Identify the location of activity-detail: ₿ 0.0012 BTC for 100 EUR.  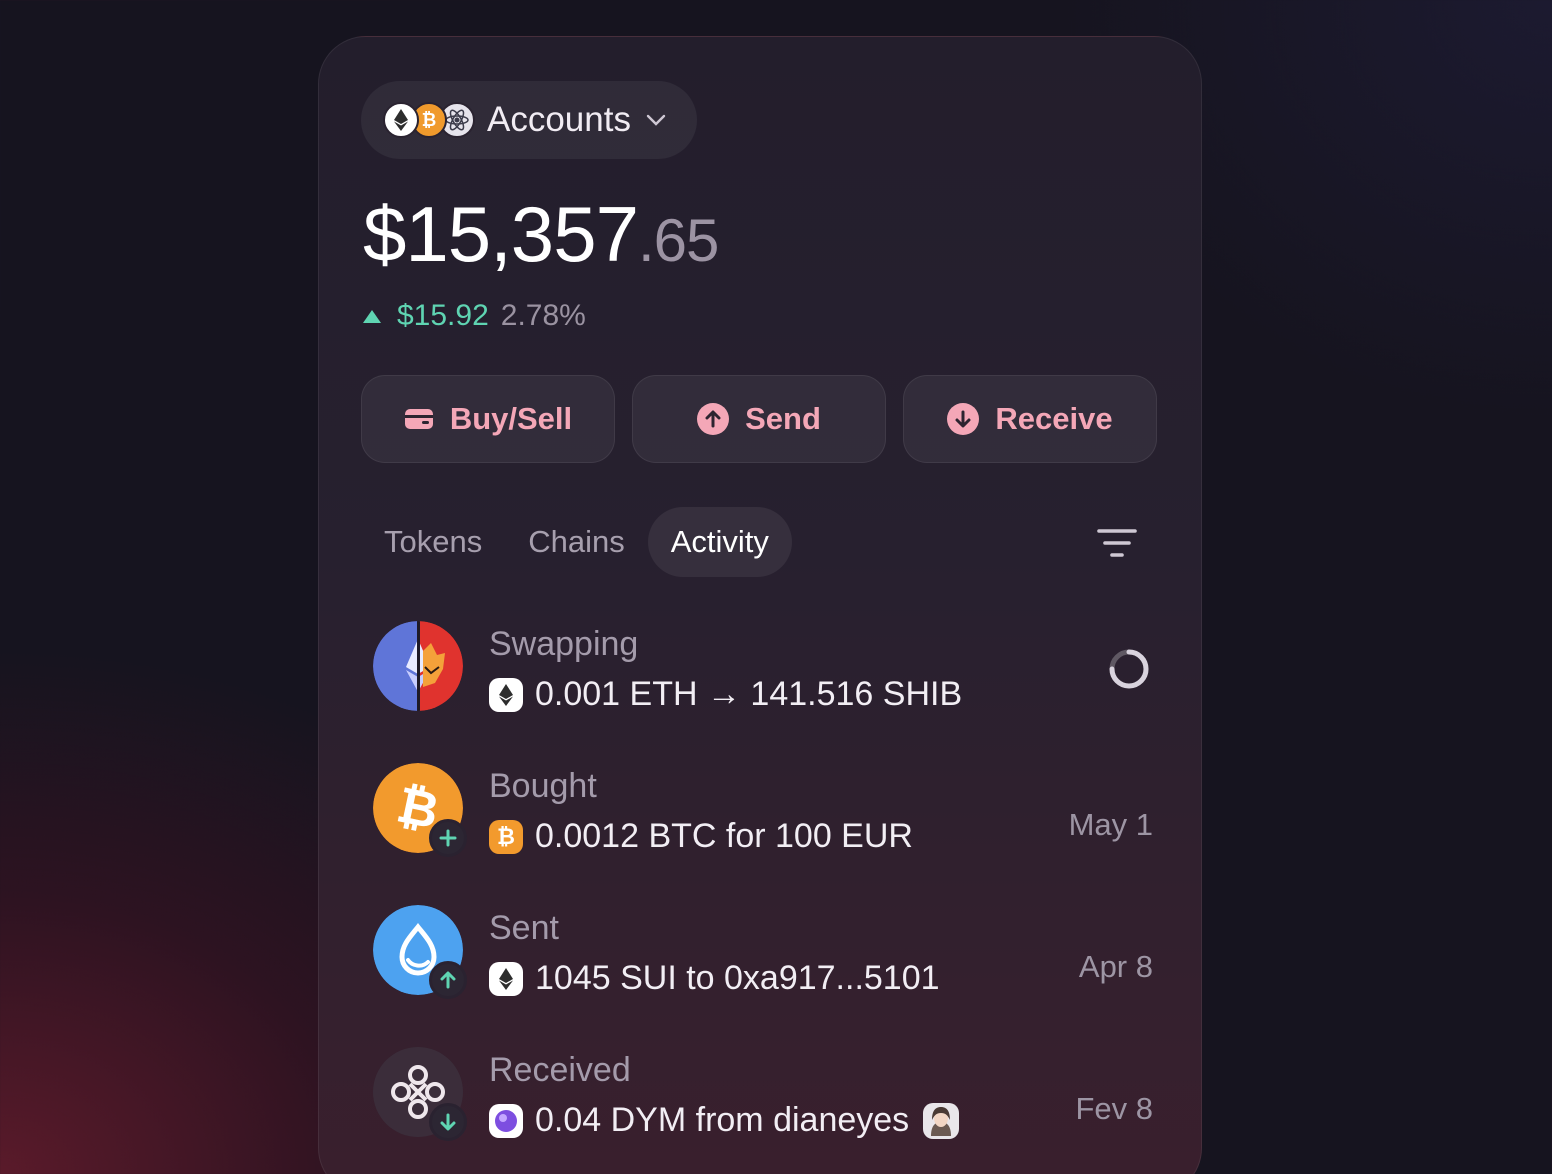
(701, 836).